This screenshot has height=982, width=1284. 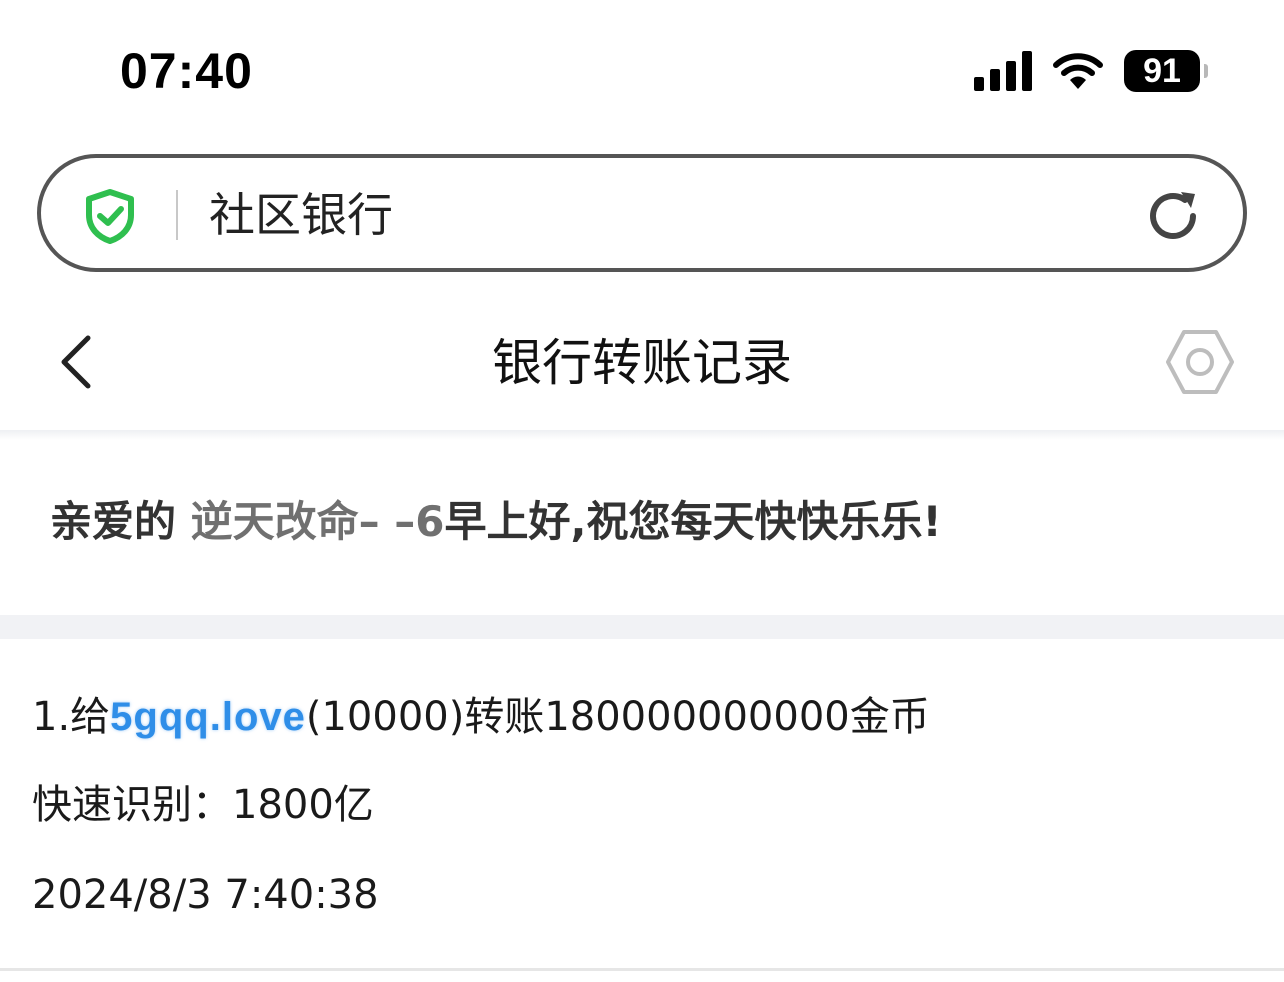 I want to click on address-bar: 社区银行, so click(x=642, y=213).